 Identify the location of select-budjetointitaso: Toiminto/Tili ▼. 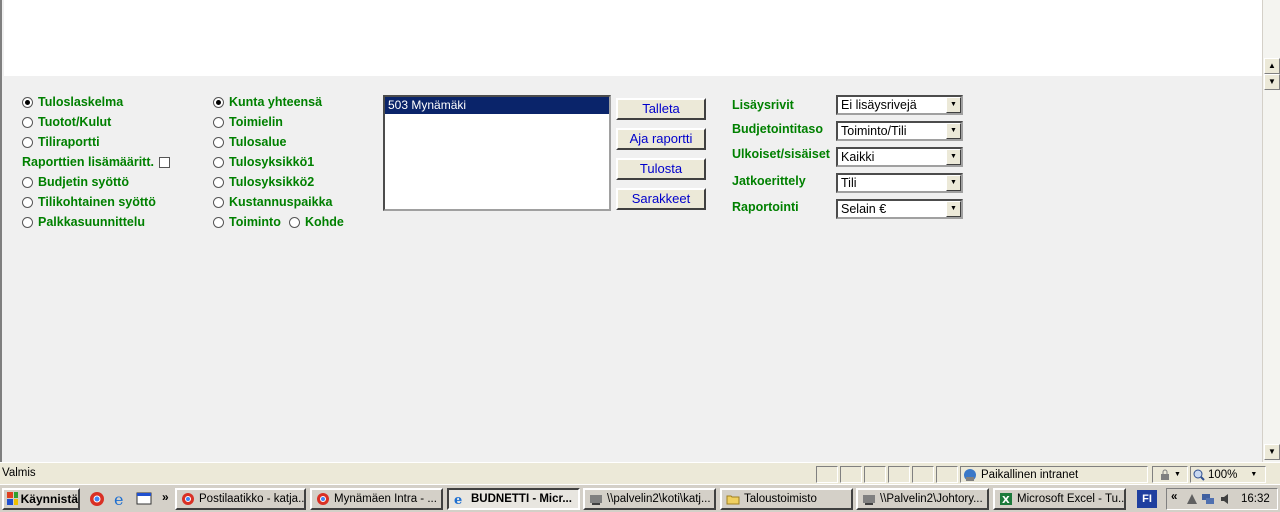
(899, 131).